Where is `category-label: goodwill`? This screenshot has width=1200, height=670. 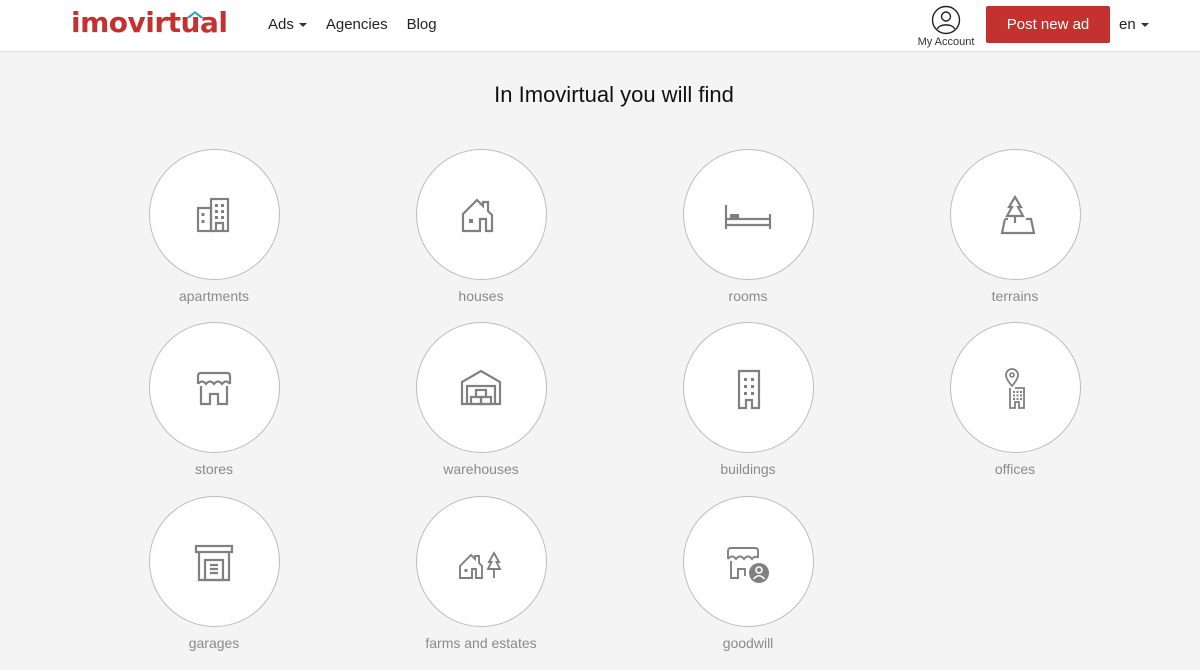
category-label: goodwill is located at coordinates (748, 643).